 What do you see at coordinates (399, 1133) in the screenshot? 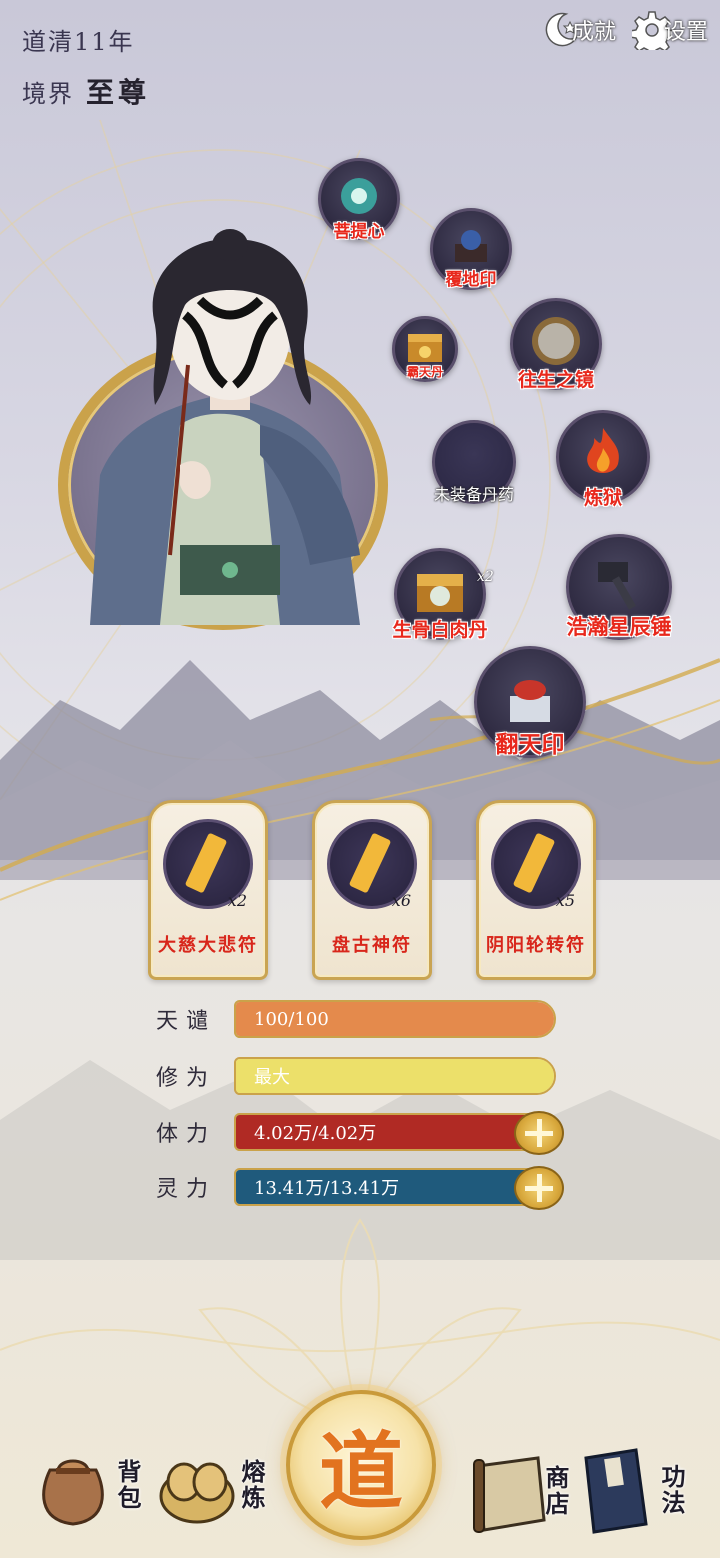
I see `stat-bar: 4.02万/4.02万` at bounding box center [399, 1133].